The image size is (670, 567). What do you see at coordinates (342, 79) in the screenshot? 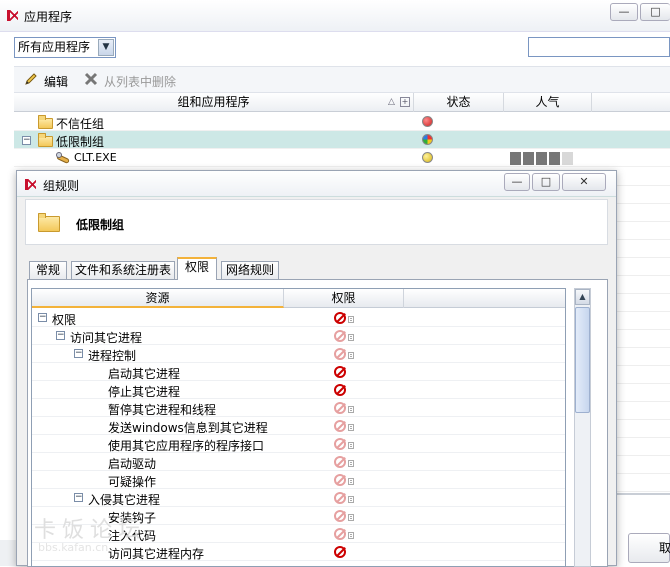
I see `toolbar: 编辑 从列表中删除` at bounding box center [342, 79].